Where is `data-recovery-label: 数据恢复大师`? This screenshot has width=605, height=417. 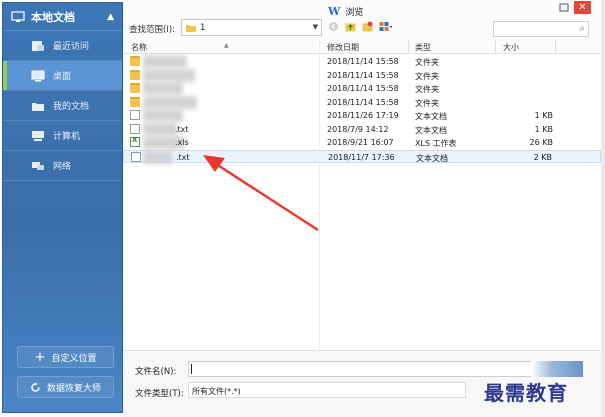
data-recovery-label: 数据恢复大师 is located at coordinates (73, 388).